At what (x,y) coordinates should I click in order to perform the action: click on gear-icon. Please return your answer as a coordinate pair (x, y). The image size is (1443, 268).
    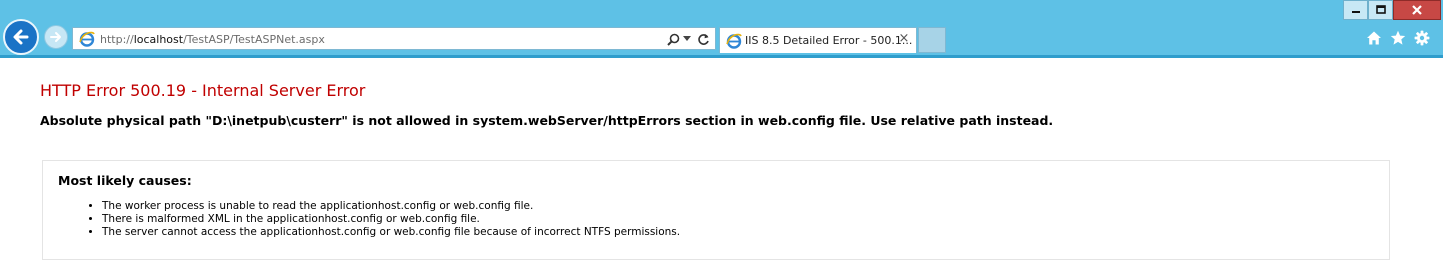
    Looking at the image, I should click on (1422, 38).